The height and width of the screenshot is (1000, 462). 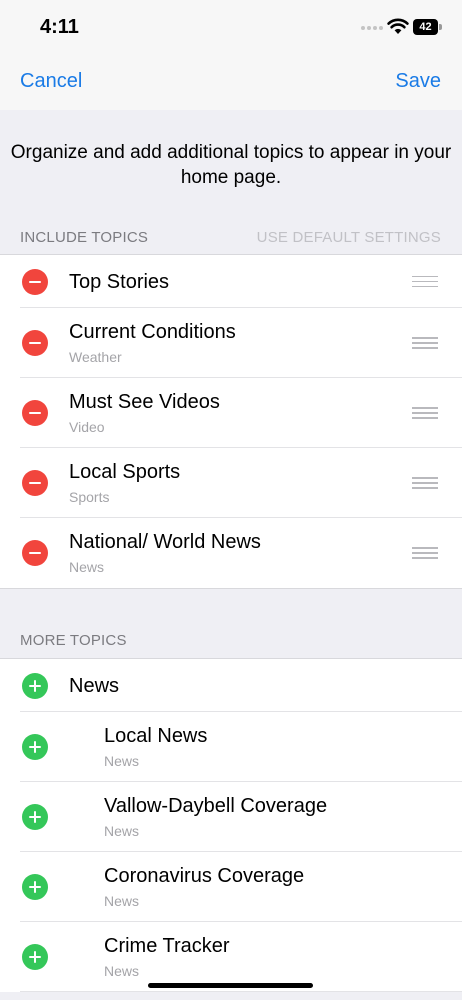 What do you see at coordinates (156, 736) in the screenshot?
I see `topic-title: Local News` at bounding box center [156, 736].